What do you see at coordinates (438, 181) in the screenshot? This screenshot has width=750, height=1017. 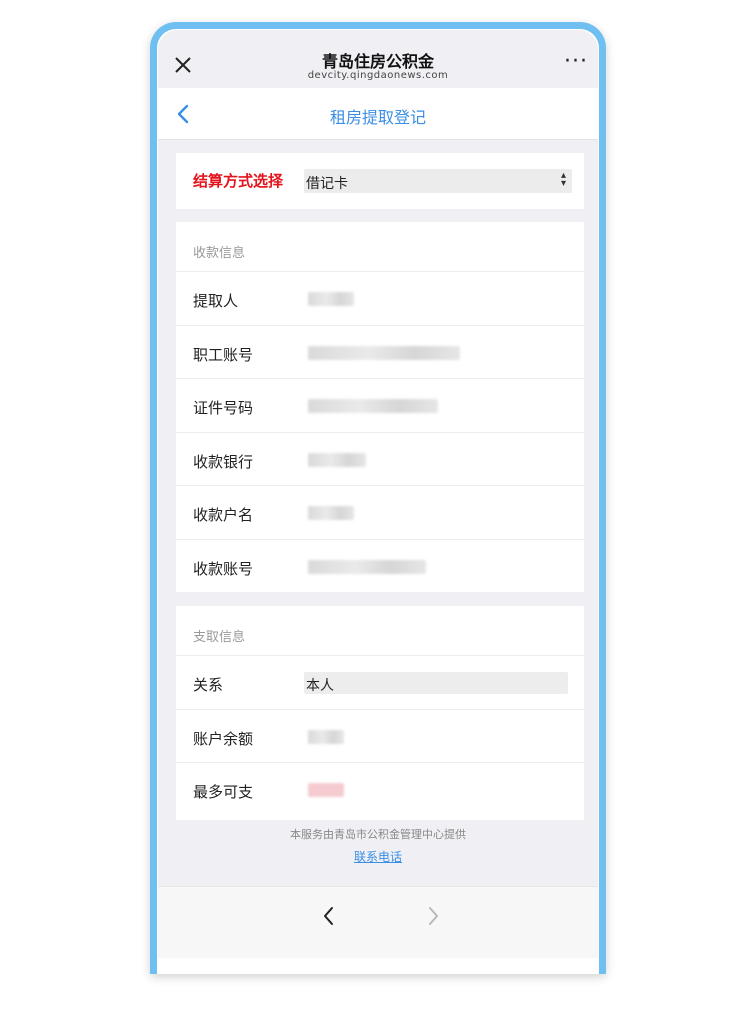 I see `settlement-select: 借记卡 ▴ ▾` at bounding box center [438, 181].